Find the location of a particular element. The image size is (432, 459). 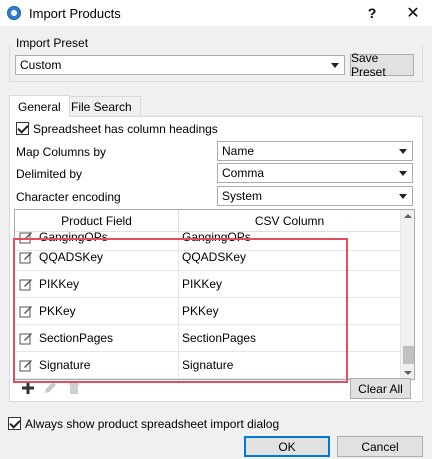

clear-all-button: Clear All is located at coordinates (380, 388).